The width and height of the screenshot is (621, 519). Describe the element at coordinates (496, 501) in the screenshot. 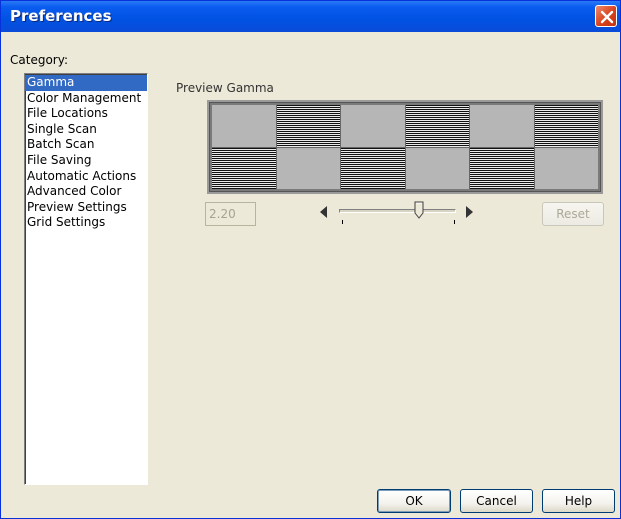

I see `cancel-button: Cancel` at that location.